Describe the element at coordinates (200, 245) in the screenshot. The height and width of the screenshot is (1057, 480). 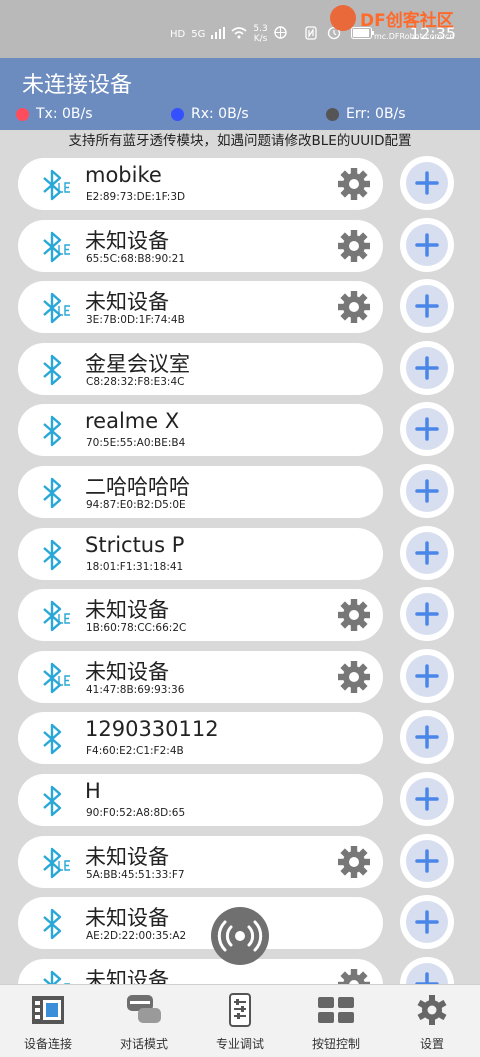
I see `device-card: 未知设备 65:5C:68:B8:90:21` at that location.